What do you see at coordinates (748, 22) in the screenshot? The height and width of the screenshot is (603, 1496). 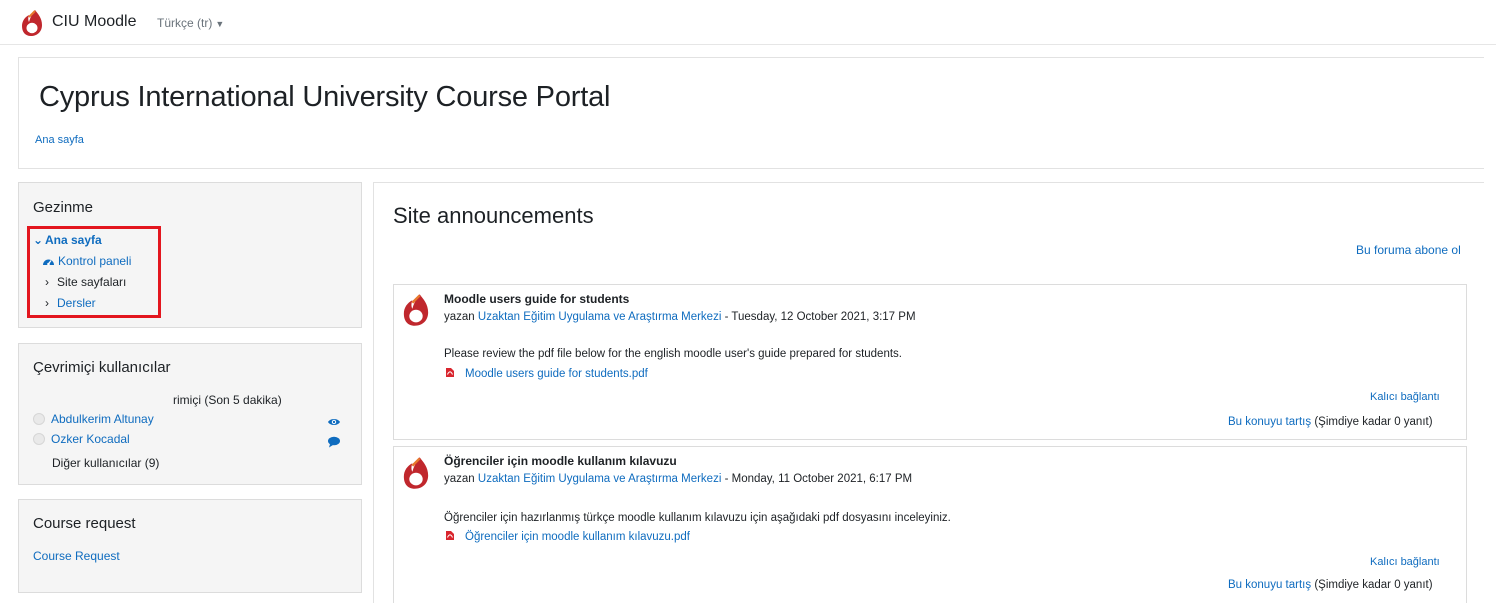 I see `top-navbar: CIU Moodle Türkçe (tr) ▼` at bounding box center [748, 22].